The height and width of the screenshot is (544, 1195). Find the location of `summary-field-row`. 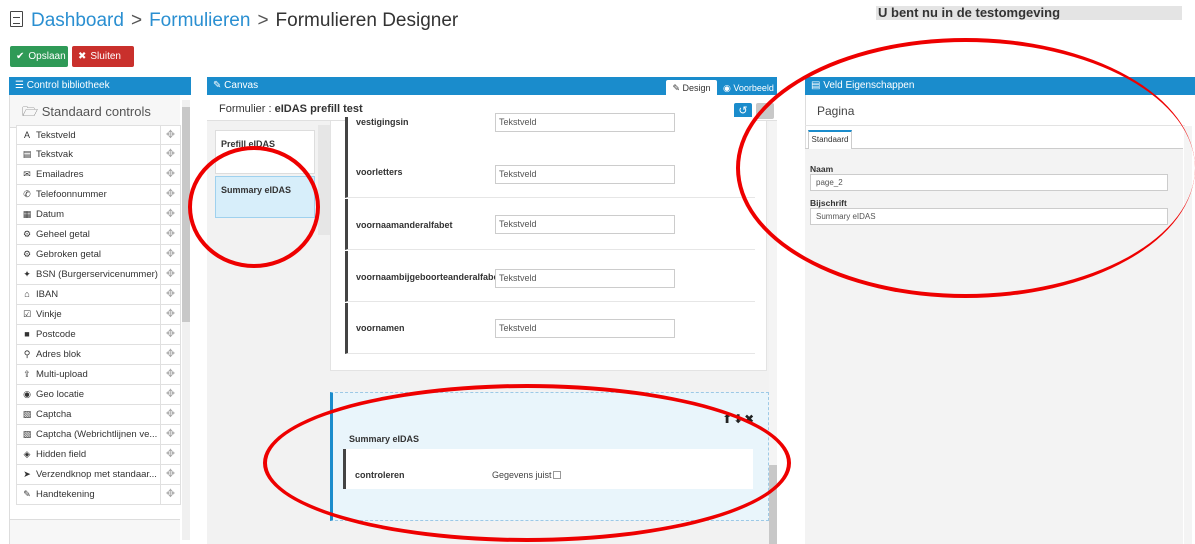

summary-field-row is located at coordinates (548, 469).